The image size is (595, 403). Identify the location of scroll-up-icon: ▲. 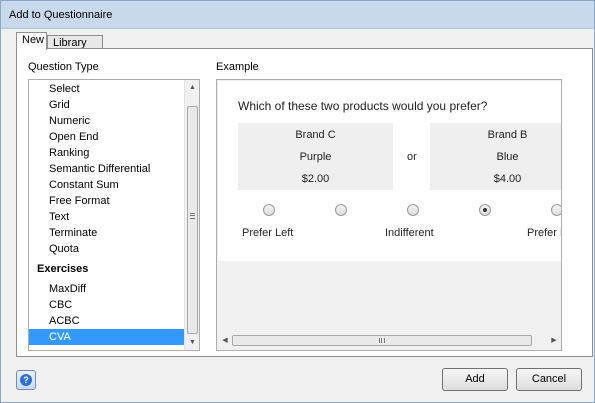
(192, 87).